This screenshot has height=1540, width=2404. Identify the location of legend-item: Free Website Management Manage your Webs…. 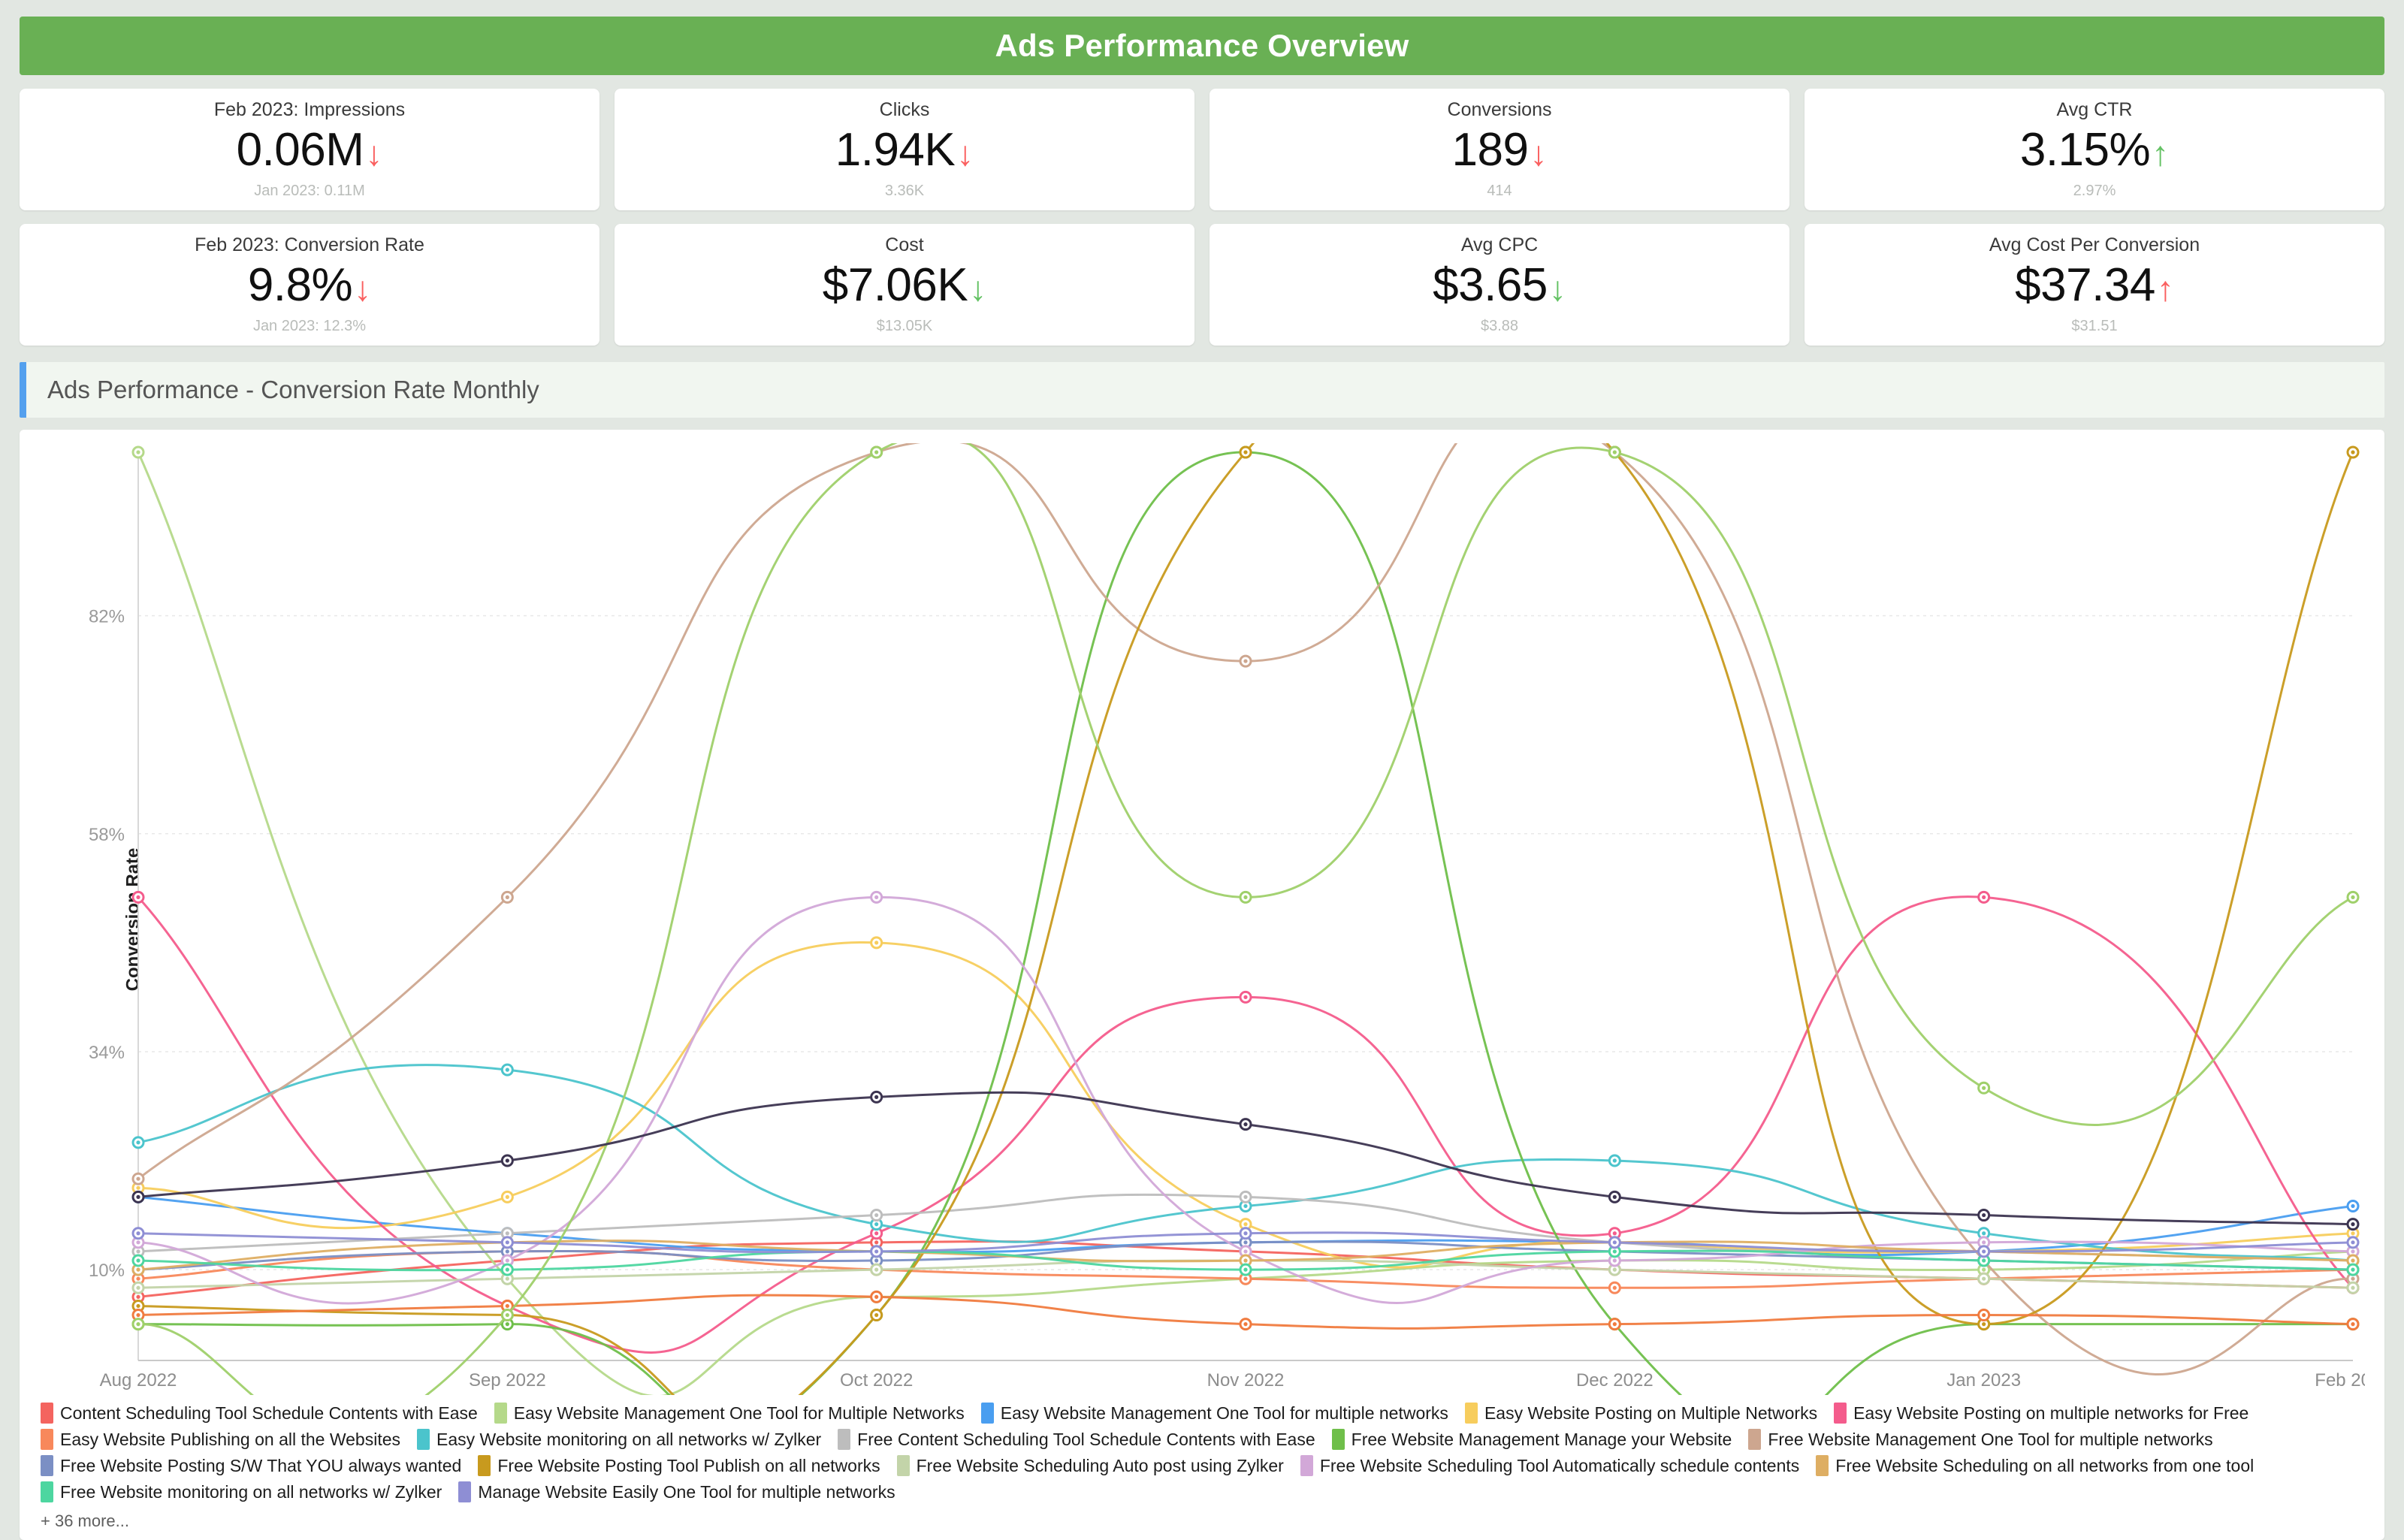
(1531, 1439).